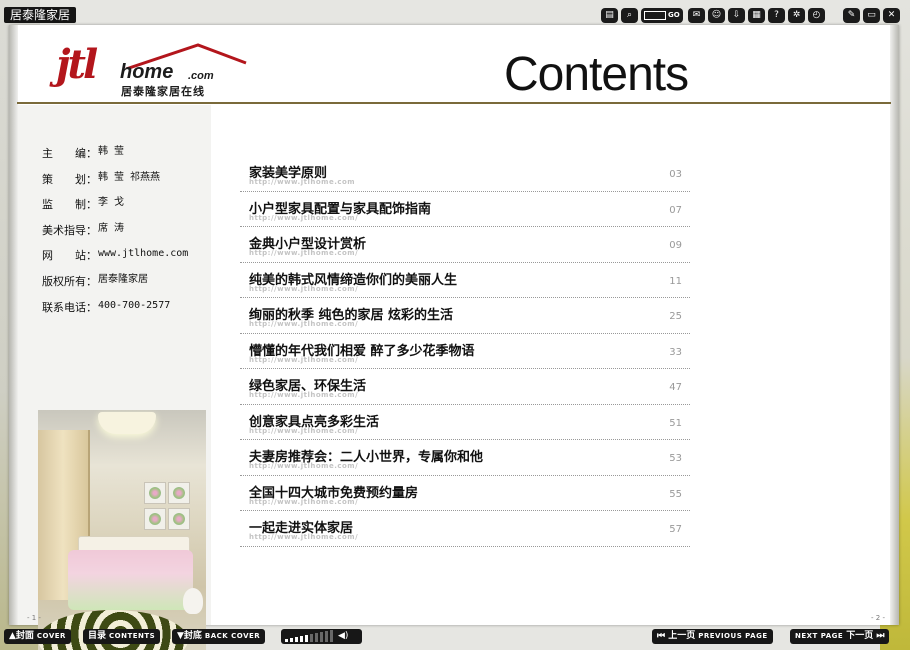  I want to click on contents-button: 目录 CONTENTS, so click(122, 636).